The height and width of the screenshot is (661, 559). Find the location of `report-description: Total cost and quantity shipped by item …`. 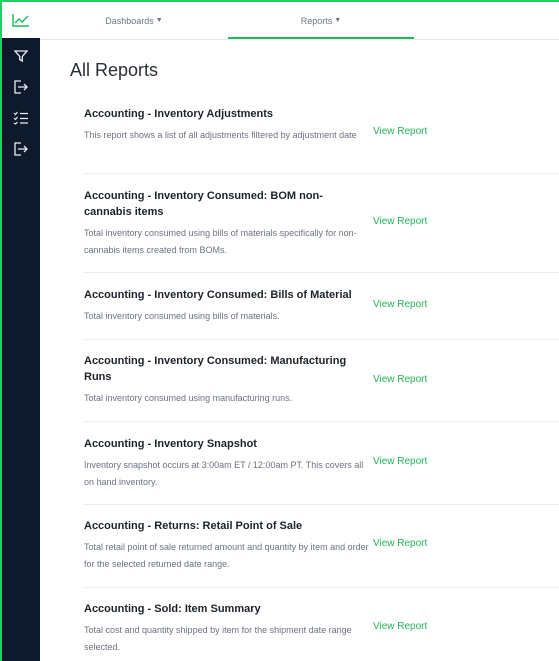

report-description: Total cost and quantity shipped by item … is located at coordinates (218, 638).